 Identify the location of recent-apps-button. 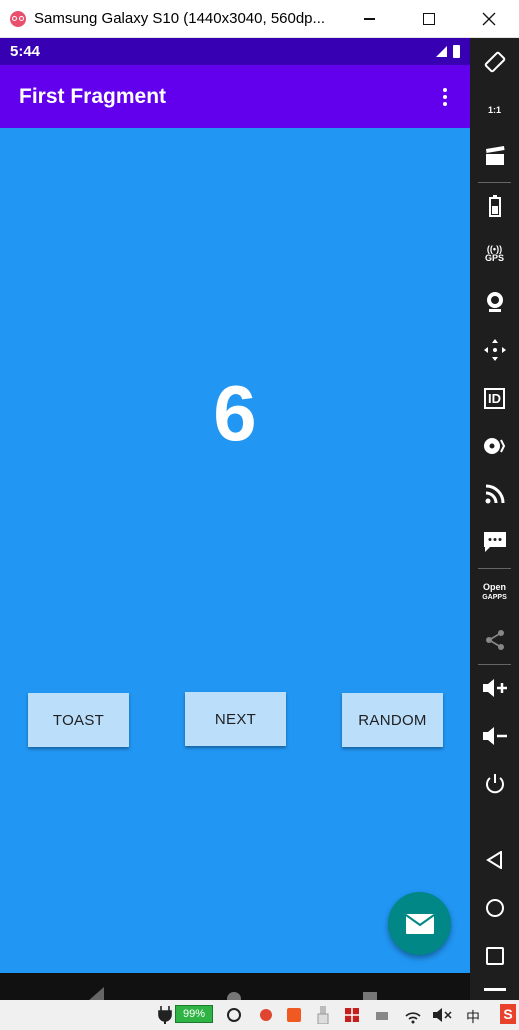
(494, 956).